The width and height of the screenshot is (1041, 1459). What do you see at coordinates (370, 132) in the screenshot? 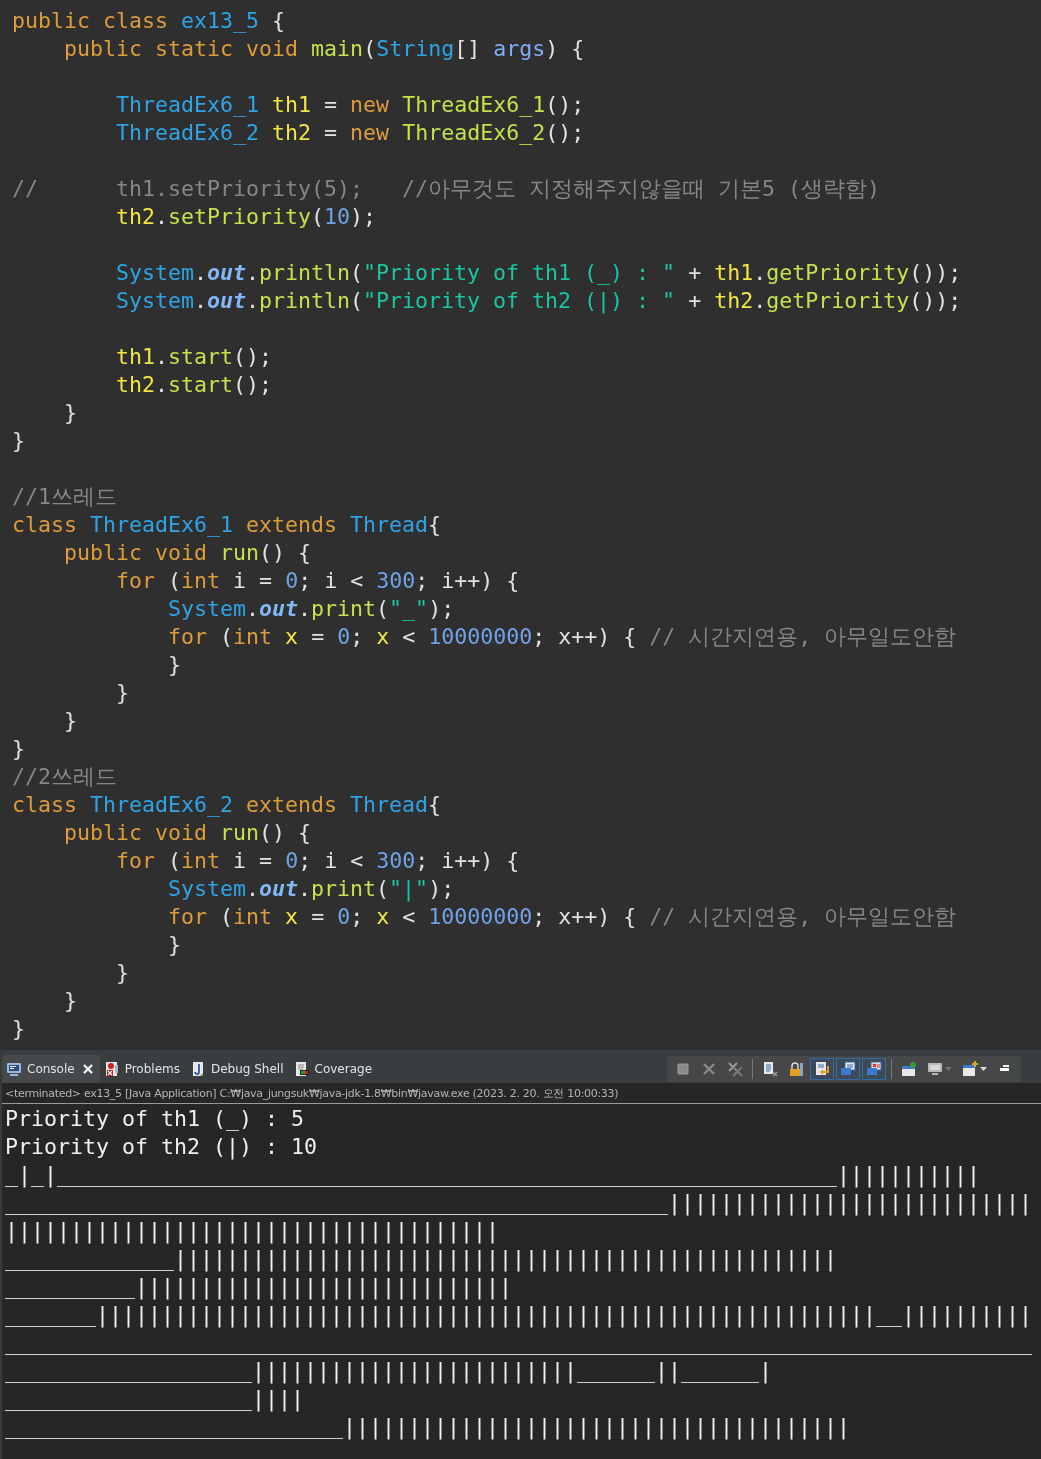
I see `keyword: new` at bounding box center [370, 132].